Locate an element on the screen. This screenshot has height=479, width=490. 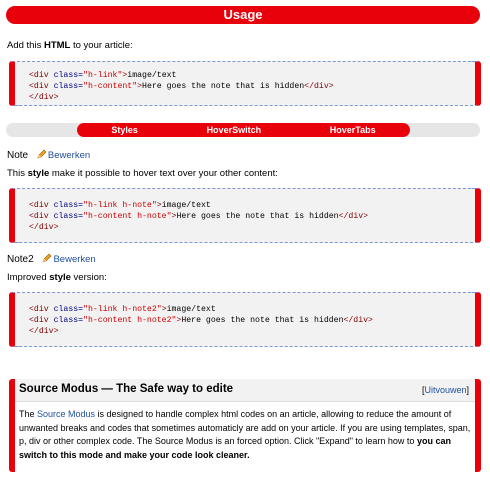
expand-link: Uitvouwen is located at coordinates (445, 390).